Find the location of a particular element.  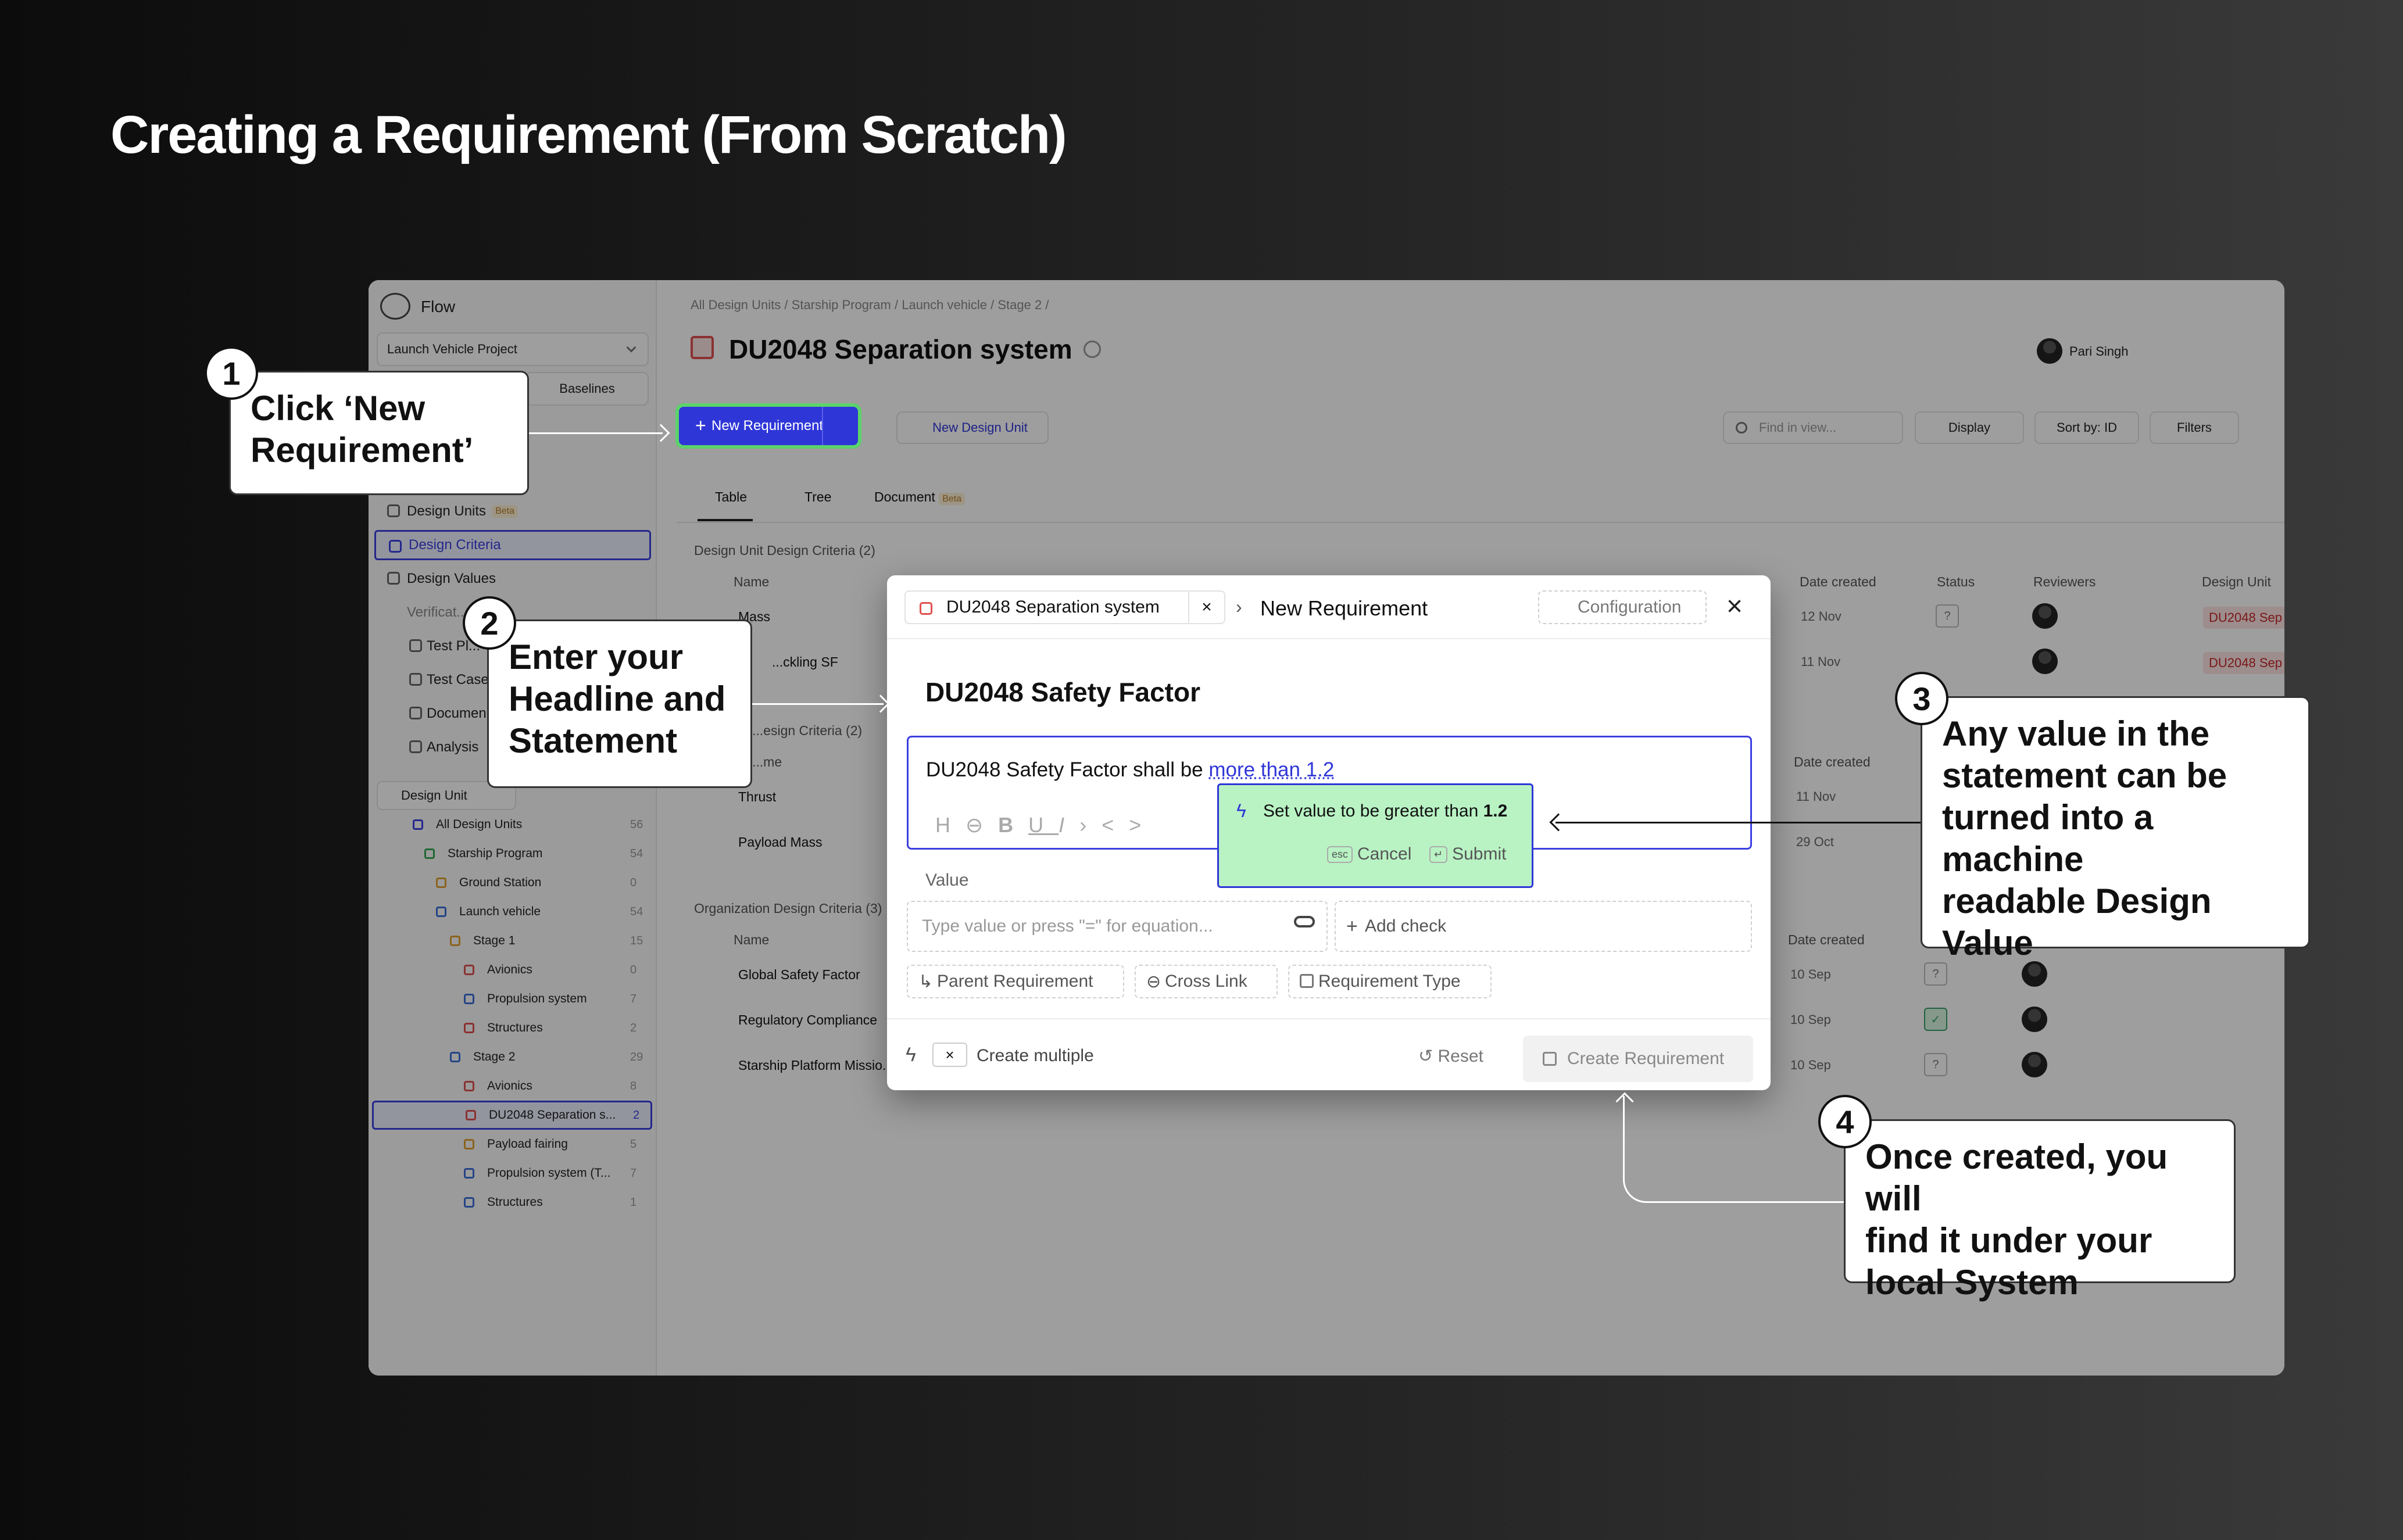

statement-value-link: more than 1.2 is located at coordinates (1271, 769).